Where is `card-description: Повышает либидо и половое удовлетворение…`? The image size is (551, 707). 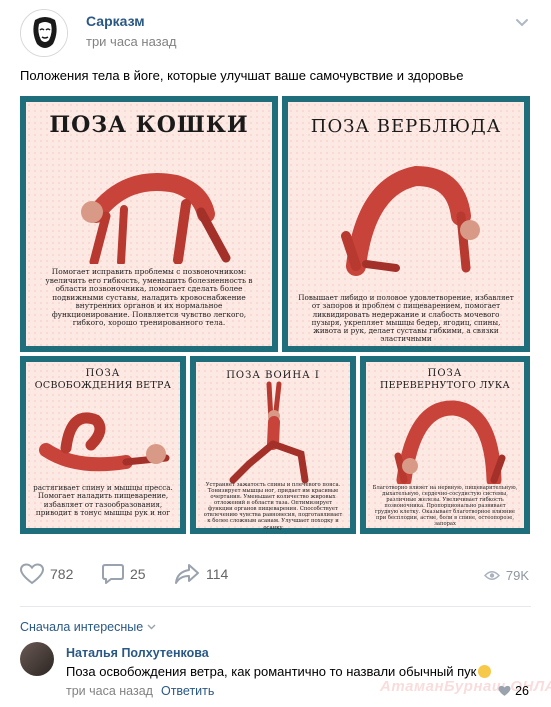
card-description: Повышает либидо и половое удовлетворение… is located at coordinates (406, 318).